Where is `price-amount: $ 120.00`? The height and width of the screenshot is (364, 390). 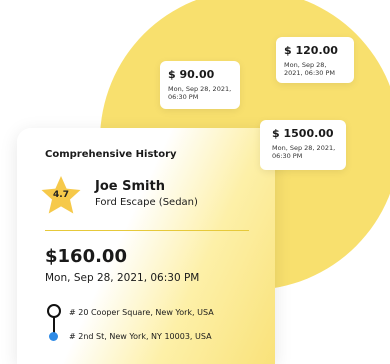 price-amount: $ 120.00 is located at coordinates (311, 50).